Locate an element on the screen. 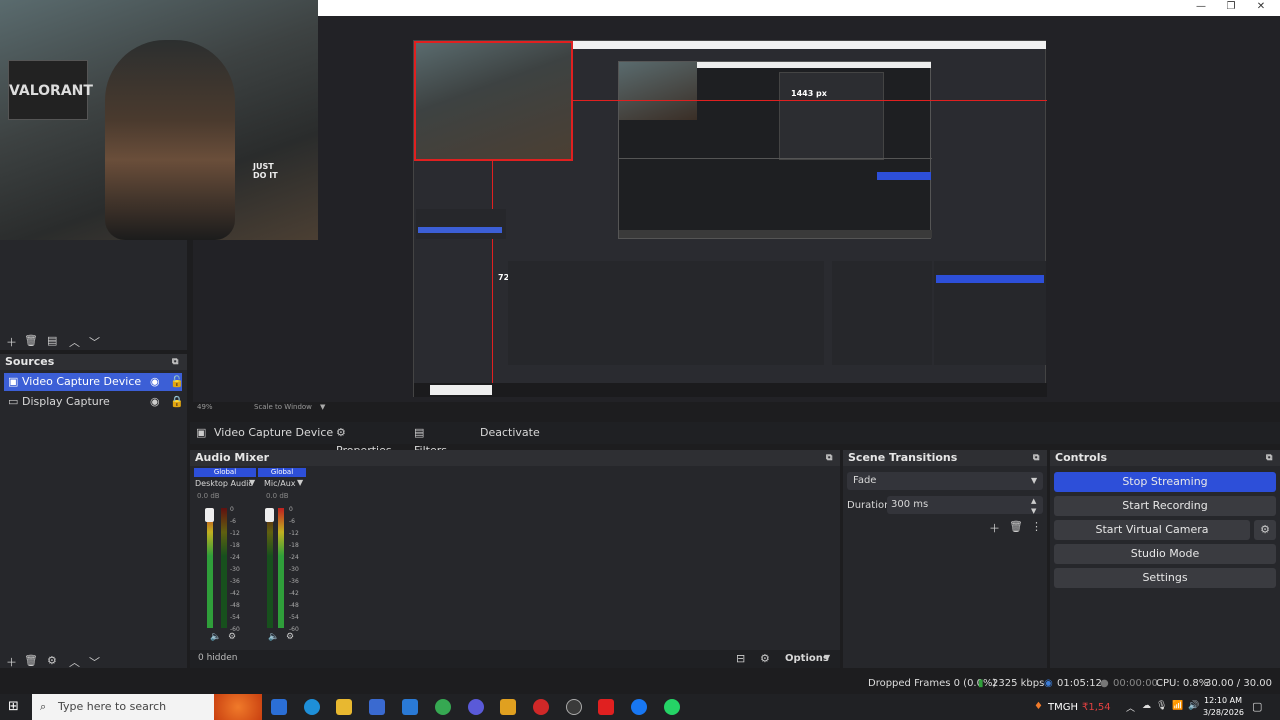  nested-divider is located at coordinates (775, 158).